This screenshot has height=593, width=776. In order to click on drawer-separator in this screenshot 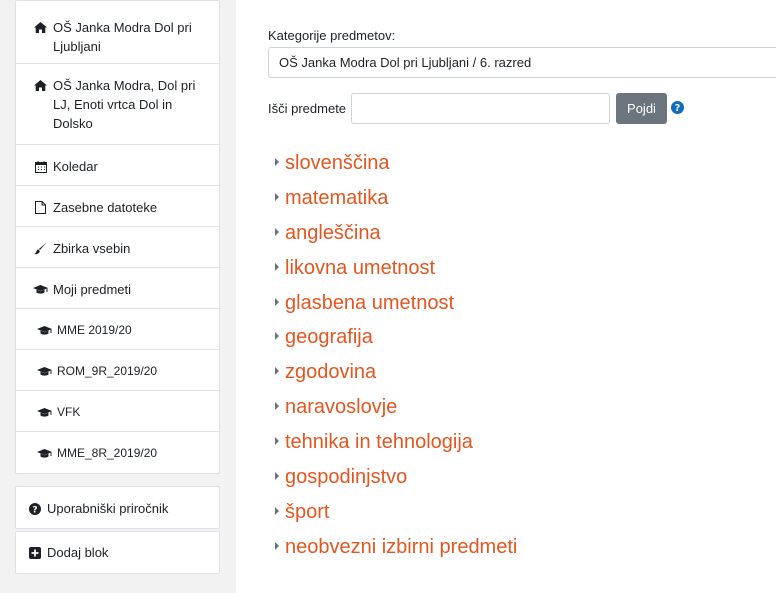, I will do `click(243, 296)`.